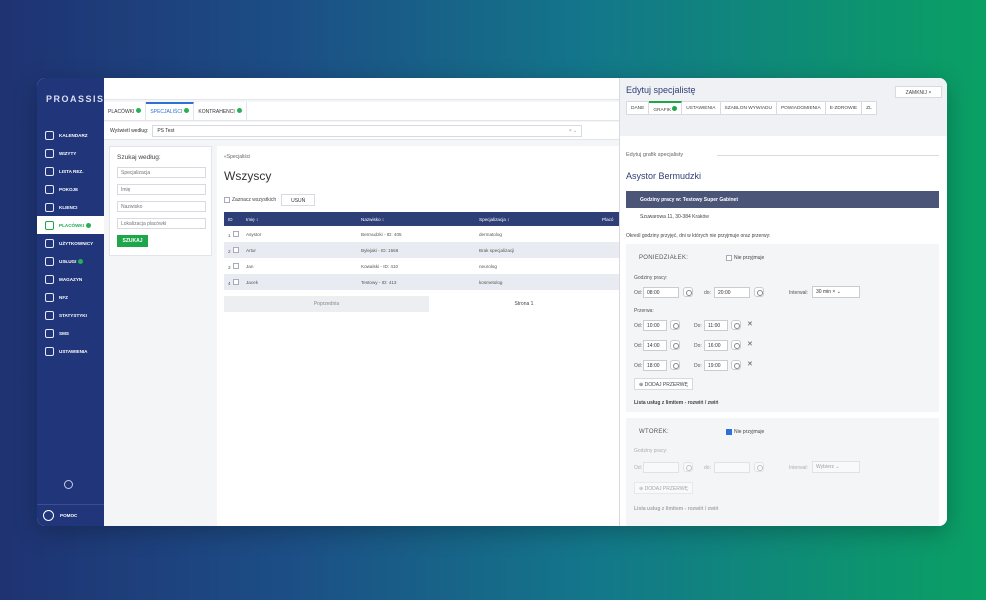 The width and height of the screenshot is (986, 600). What do you see at coordinates (70, 171) in the screenshot?
I see `sidebar-item-lista-rez: LISTA REZ.` at bounding box center [70, 171].